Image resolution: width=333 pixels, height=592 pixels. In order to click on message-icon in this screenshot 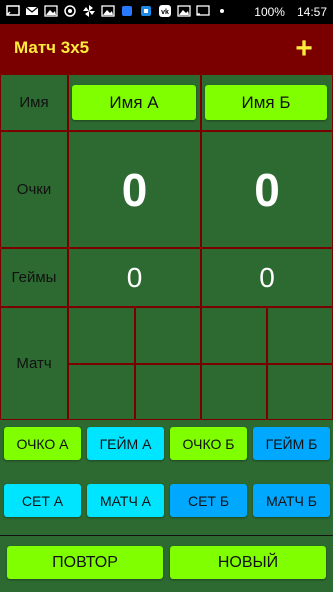, I will do `click(13, 10)`.